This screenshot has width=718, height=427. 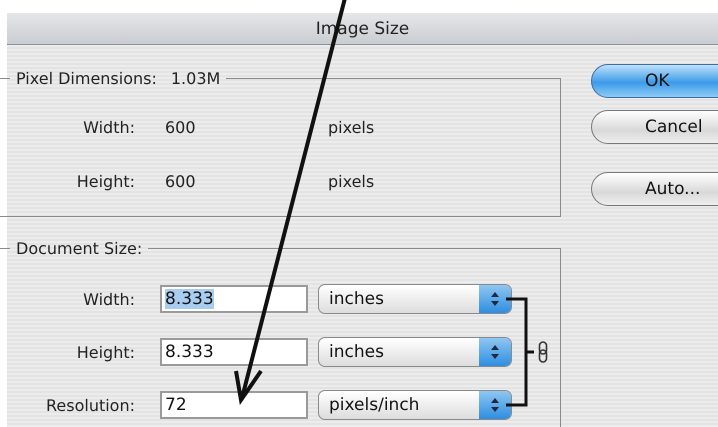 I want to click on dialog-button: OK, so click(x=654, y=81).